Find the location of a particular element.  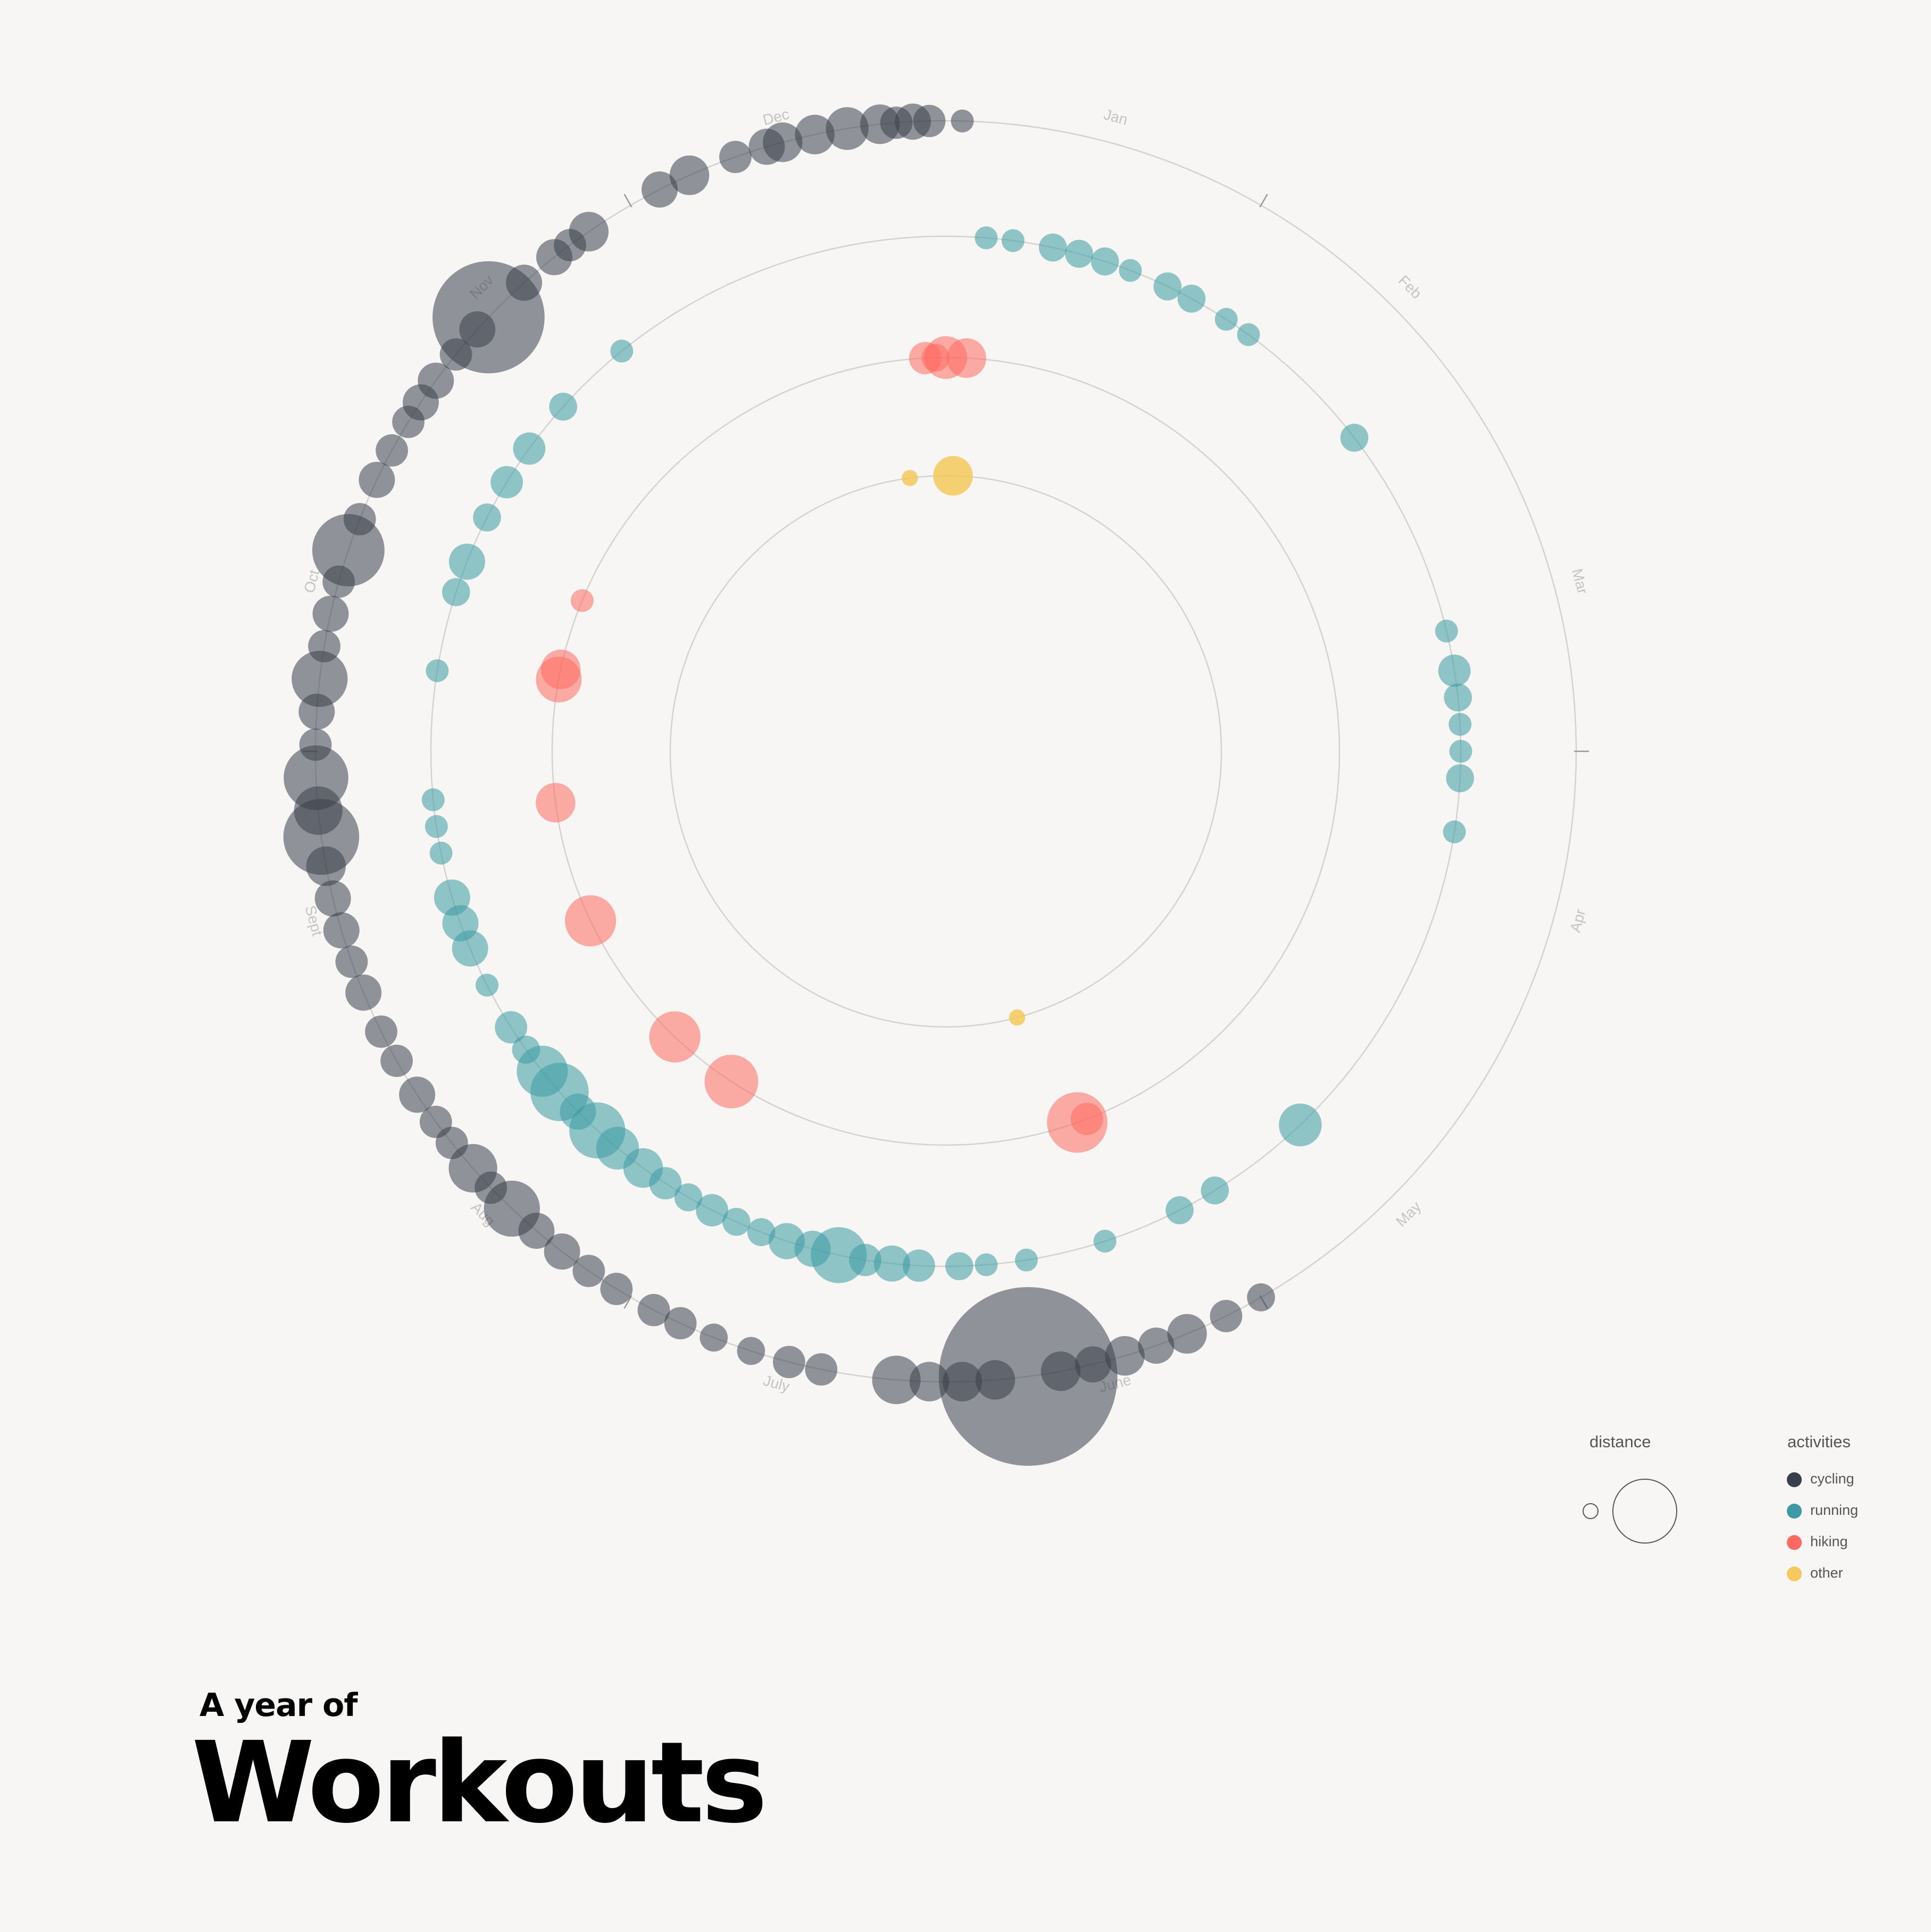

title-block: A year of Workouts is located at coordinates (480, 1768).